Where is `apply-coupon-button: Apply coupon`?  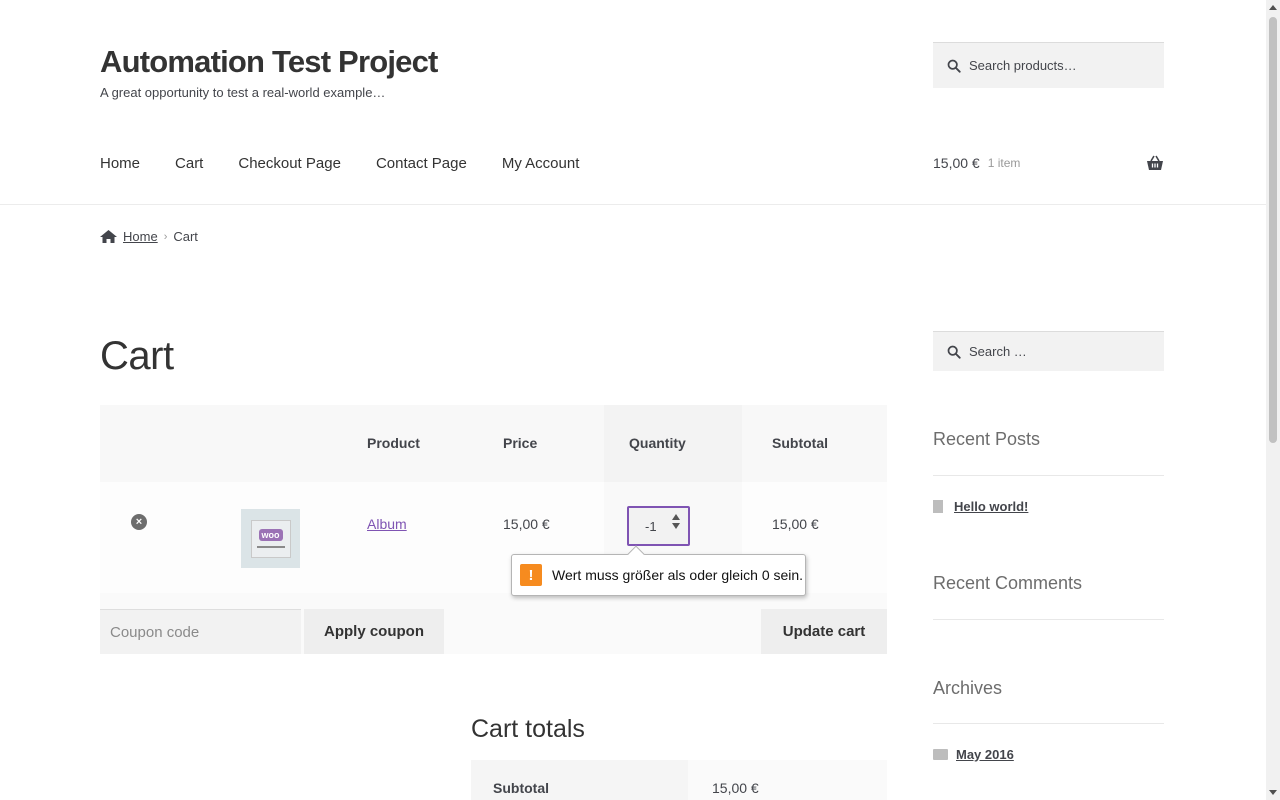 apply-coupon-button: Apply coupon is located at coordinates (374, 631).